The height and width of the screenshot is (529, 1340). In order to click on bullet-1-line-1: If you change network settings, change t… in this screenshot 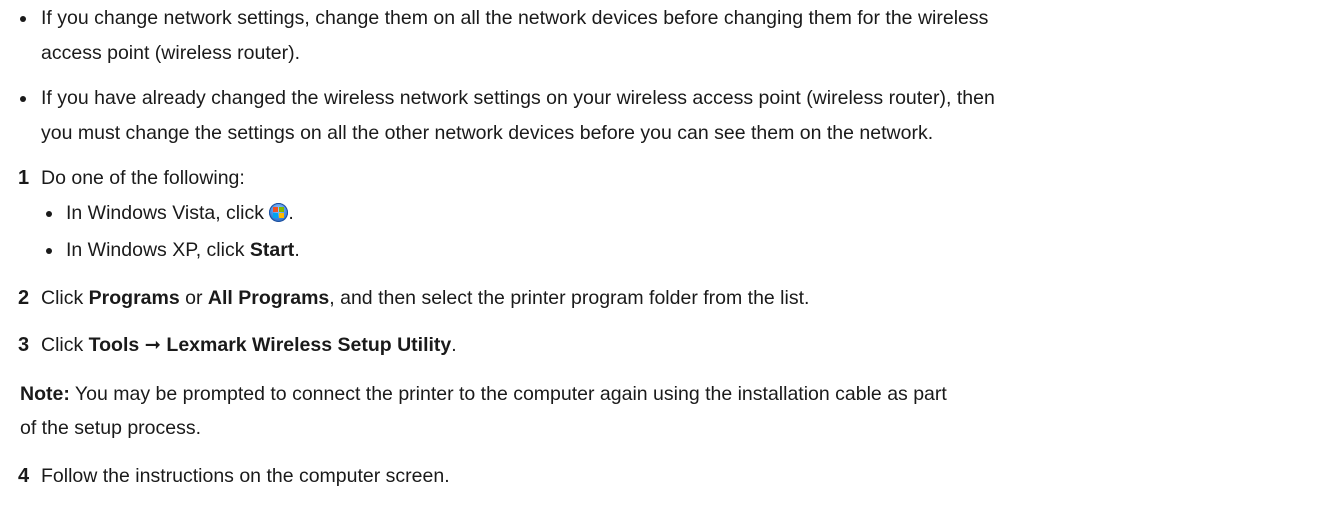, I will do `click(515, 18)`.